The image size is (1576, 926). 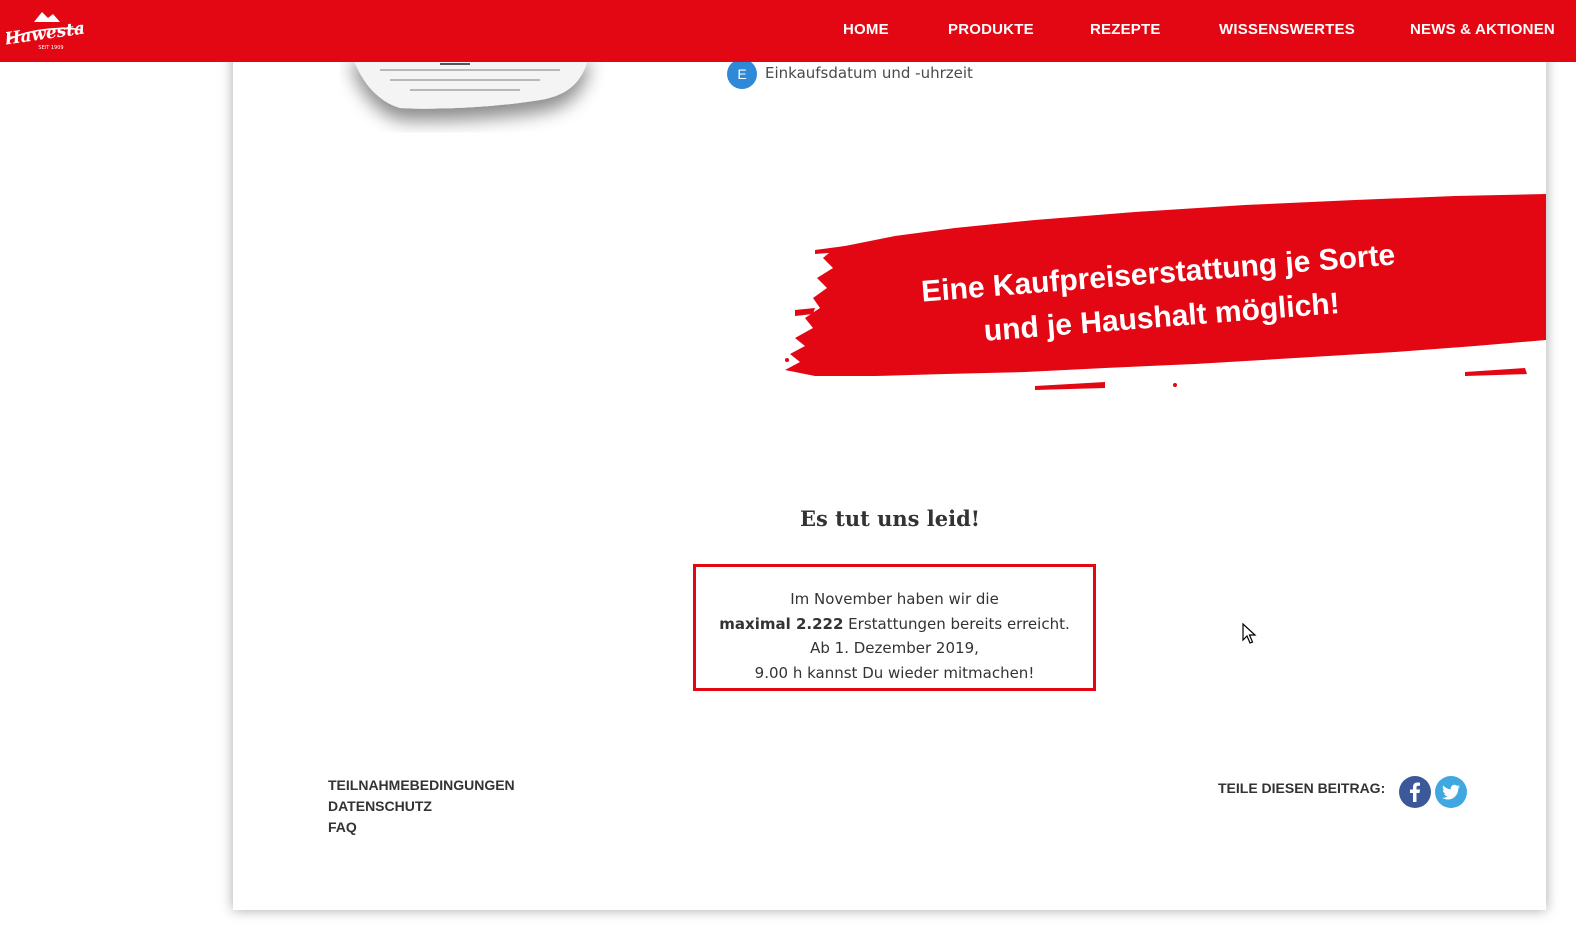 I want to click on twitter-share-button, so click(x=1451, y=792).